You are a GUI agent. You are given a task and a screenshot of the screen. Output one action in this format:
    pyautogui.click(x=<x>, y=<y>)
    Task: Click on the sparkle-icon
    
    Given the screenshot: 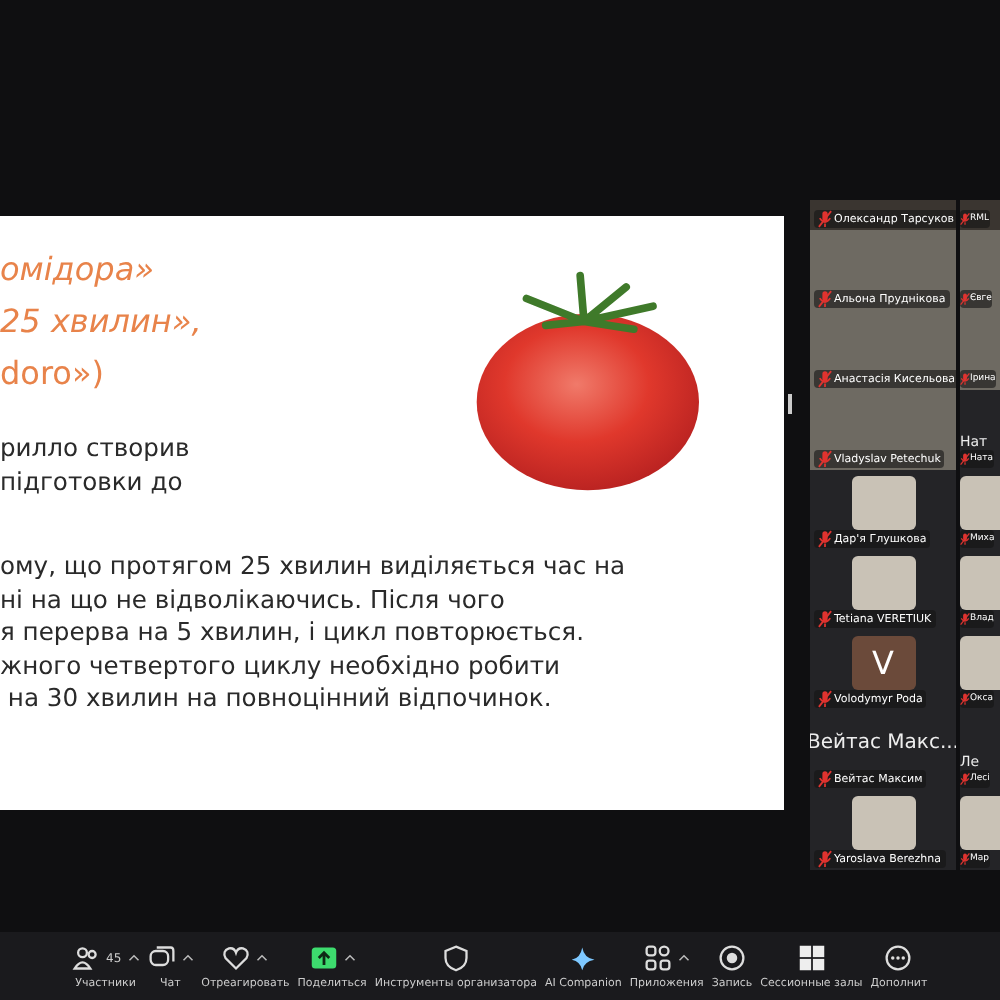 What is the action you would take?
    pyautogui.click(x=583, y=958)
    